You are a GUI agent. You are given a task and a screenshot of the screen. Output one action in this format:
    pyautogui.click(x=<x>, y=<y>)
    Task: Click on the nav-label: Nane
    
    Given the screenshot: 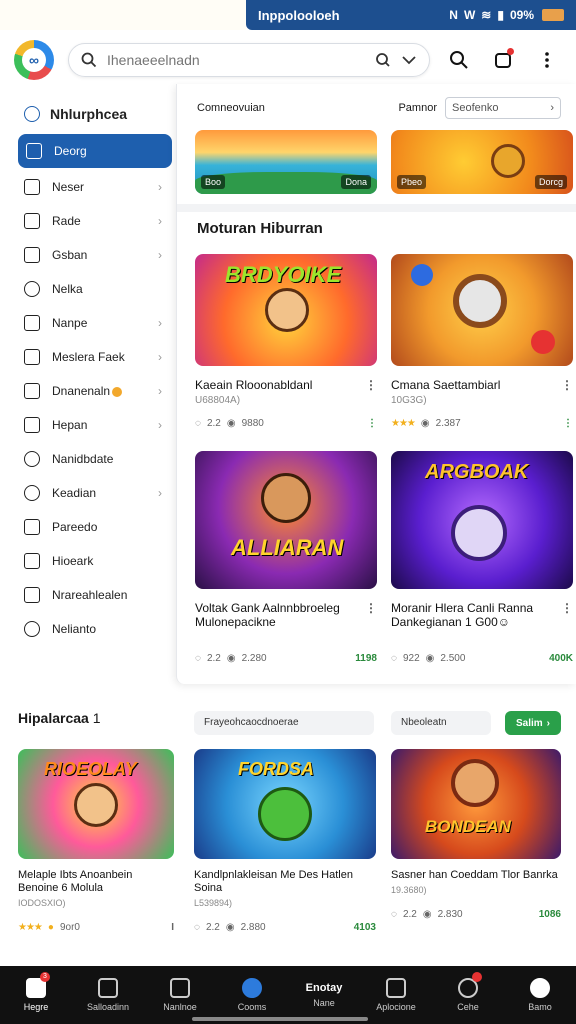 What is the action you would take?
    pyautogui.click(x=324, y=1003)
    